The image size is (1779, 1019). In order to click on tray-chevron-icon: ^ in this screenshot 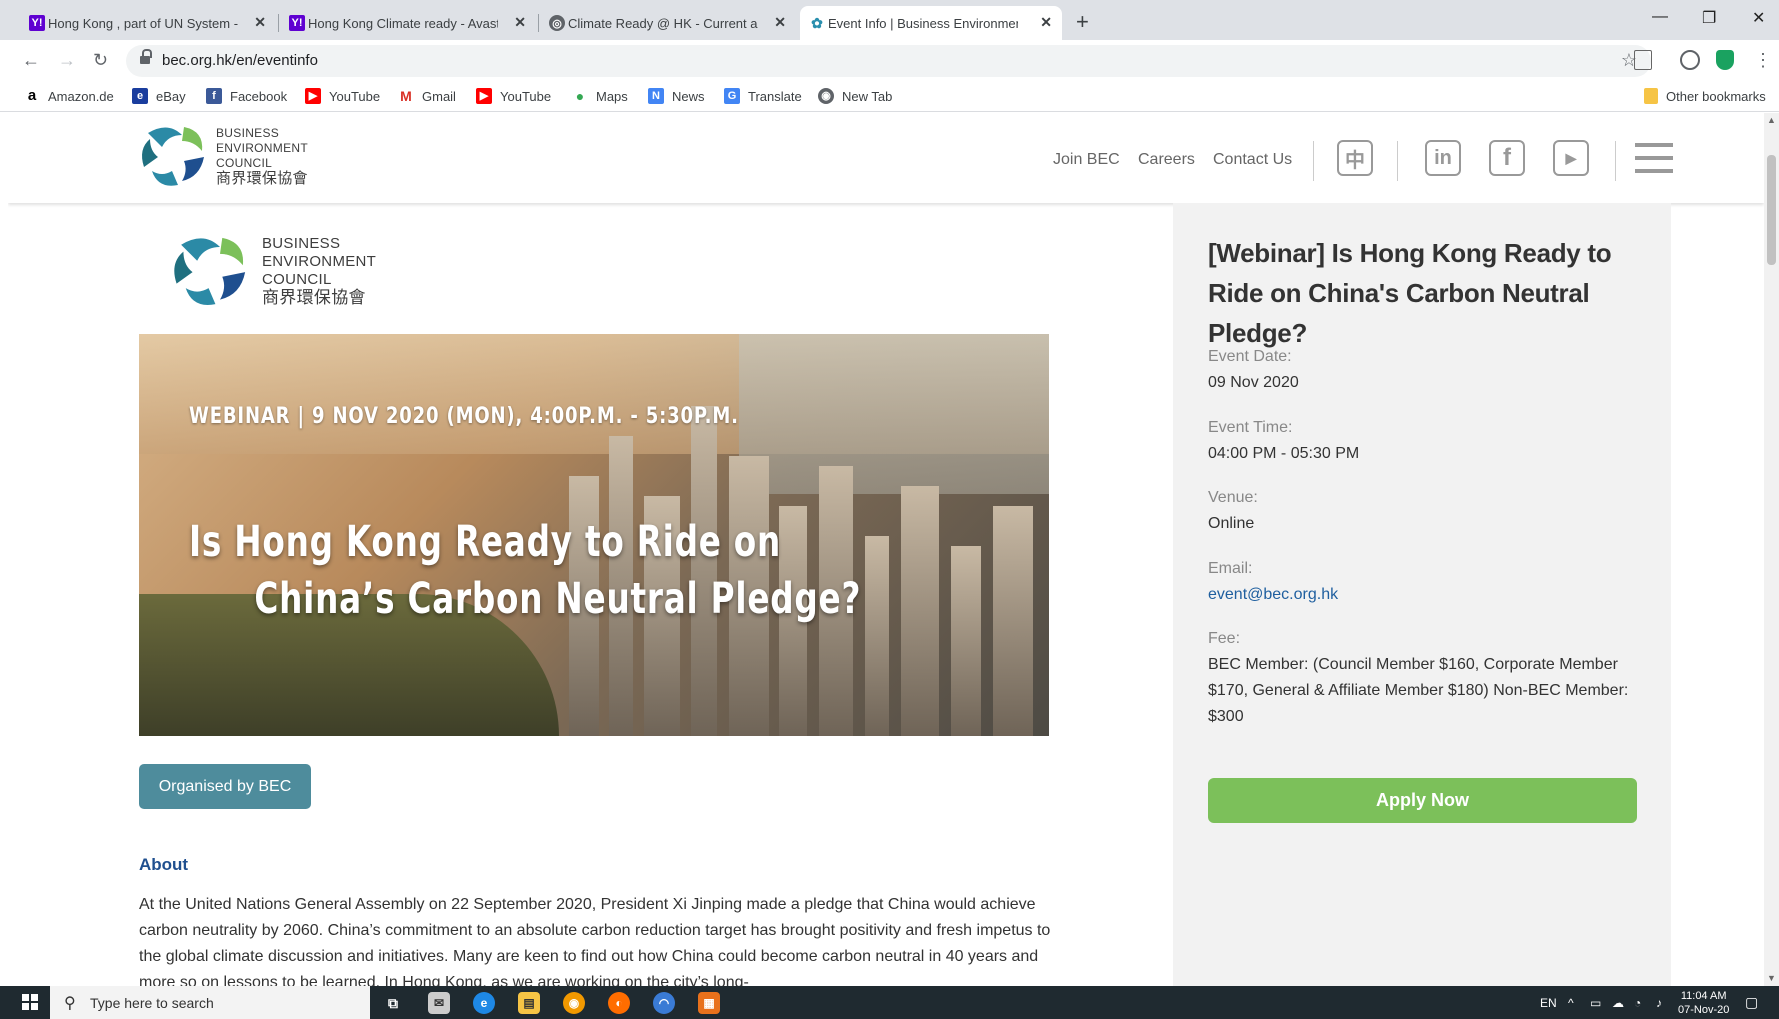, I will do `click(1571, 1003)`.